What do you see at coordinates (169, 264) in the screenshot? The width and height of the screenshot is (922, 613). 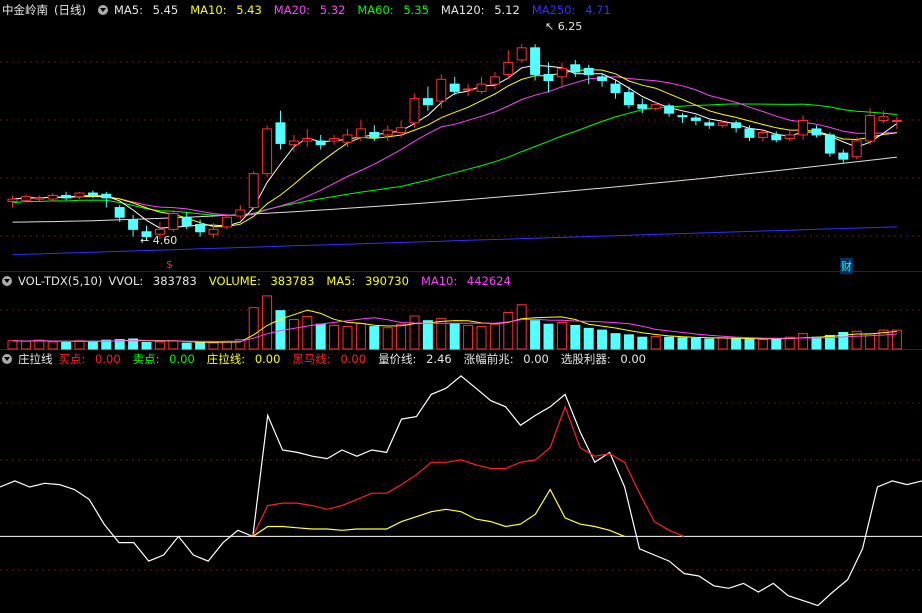 I see `event-marker-s: $` at bounding box center [169, 264].